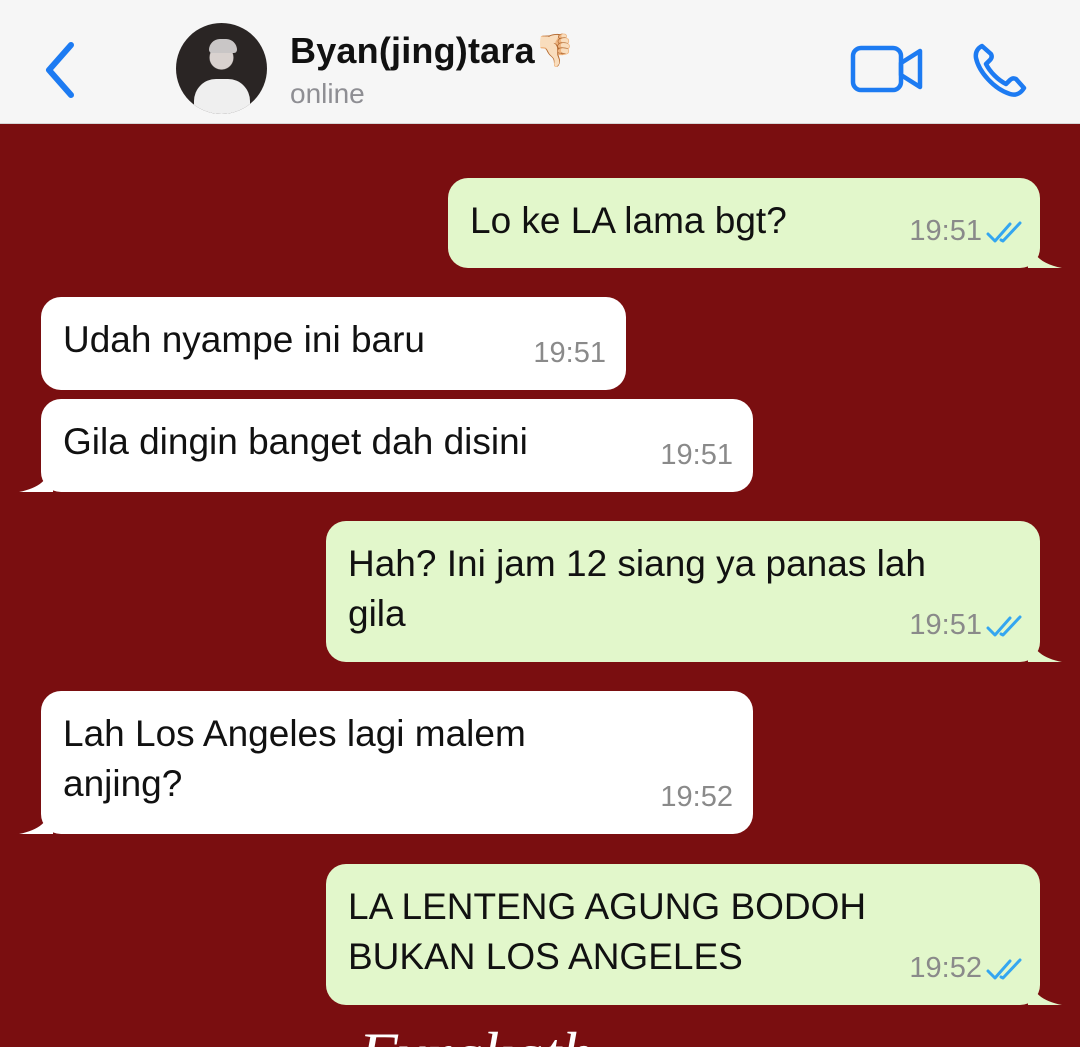 The height and width of the screenshot is (1047, 1080). Describe the element at coordinates (327, 93) in the screenshot. I see `contact-status: online` at that location.